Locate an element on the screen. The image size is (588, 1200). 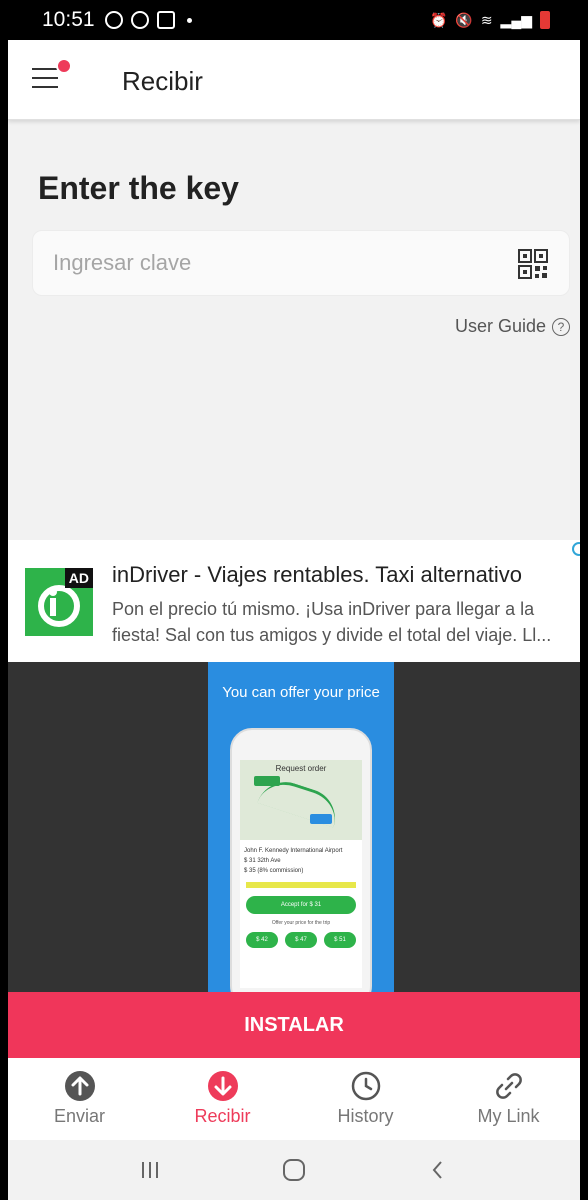
key-input-container is located at coordinates (301, 263).